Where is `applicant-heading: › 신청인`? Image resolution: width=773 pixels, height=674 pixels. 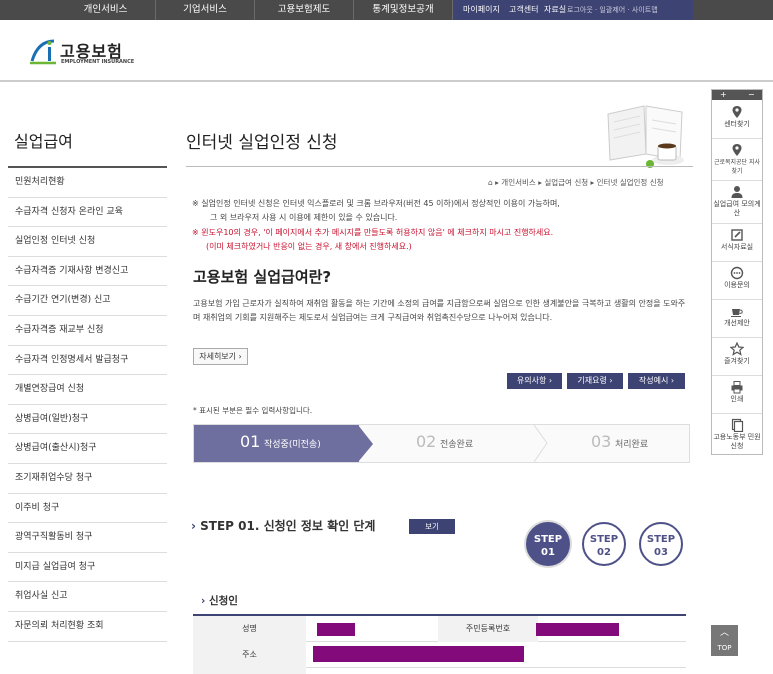
applicant-heading: › 신청인 is located at coordinates (219, 600).